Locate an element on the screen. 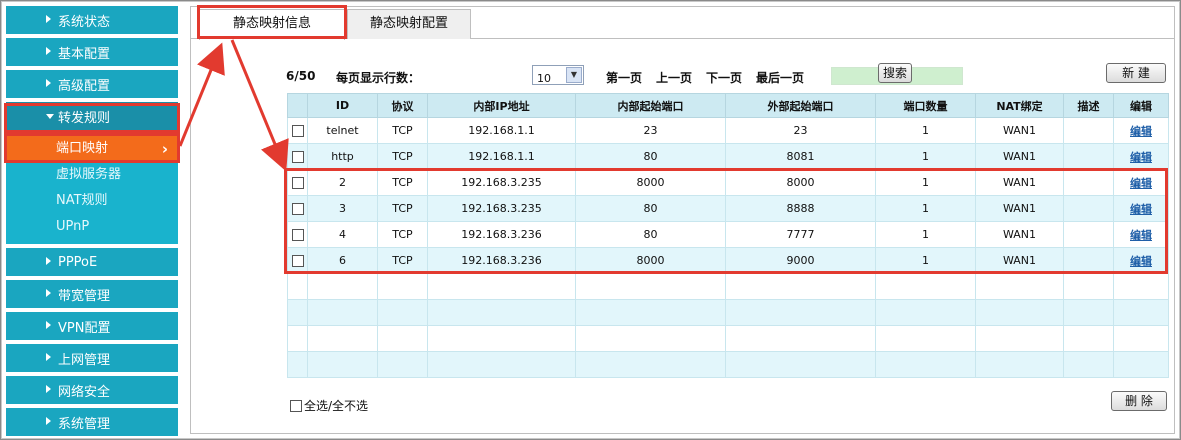  sidebar-item-pppoe: PPPoE is located at coordinates (92, 262).